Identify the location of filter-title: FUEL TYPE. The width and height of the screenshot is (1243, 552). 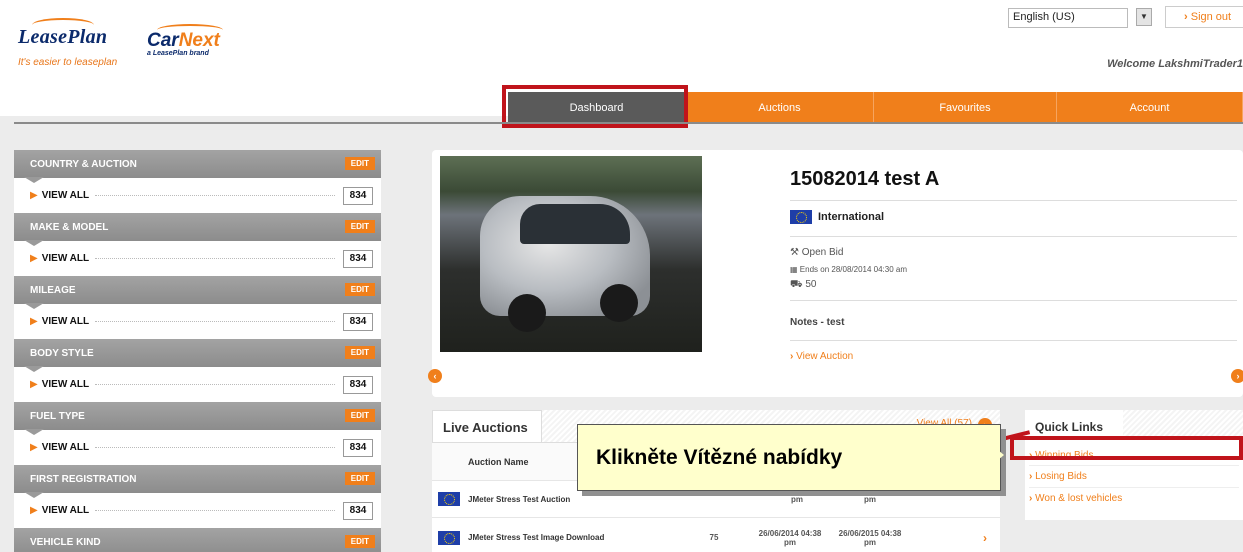
(57, 416).